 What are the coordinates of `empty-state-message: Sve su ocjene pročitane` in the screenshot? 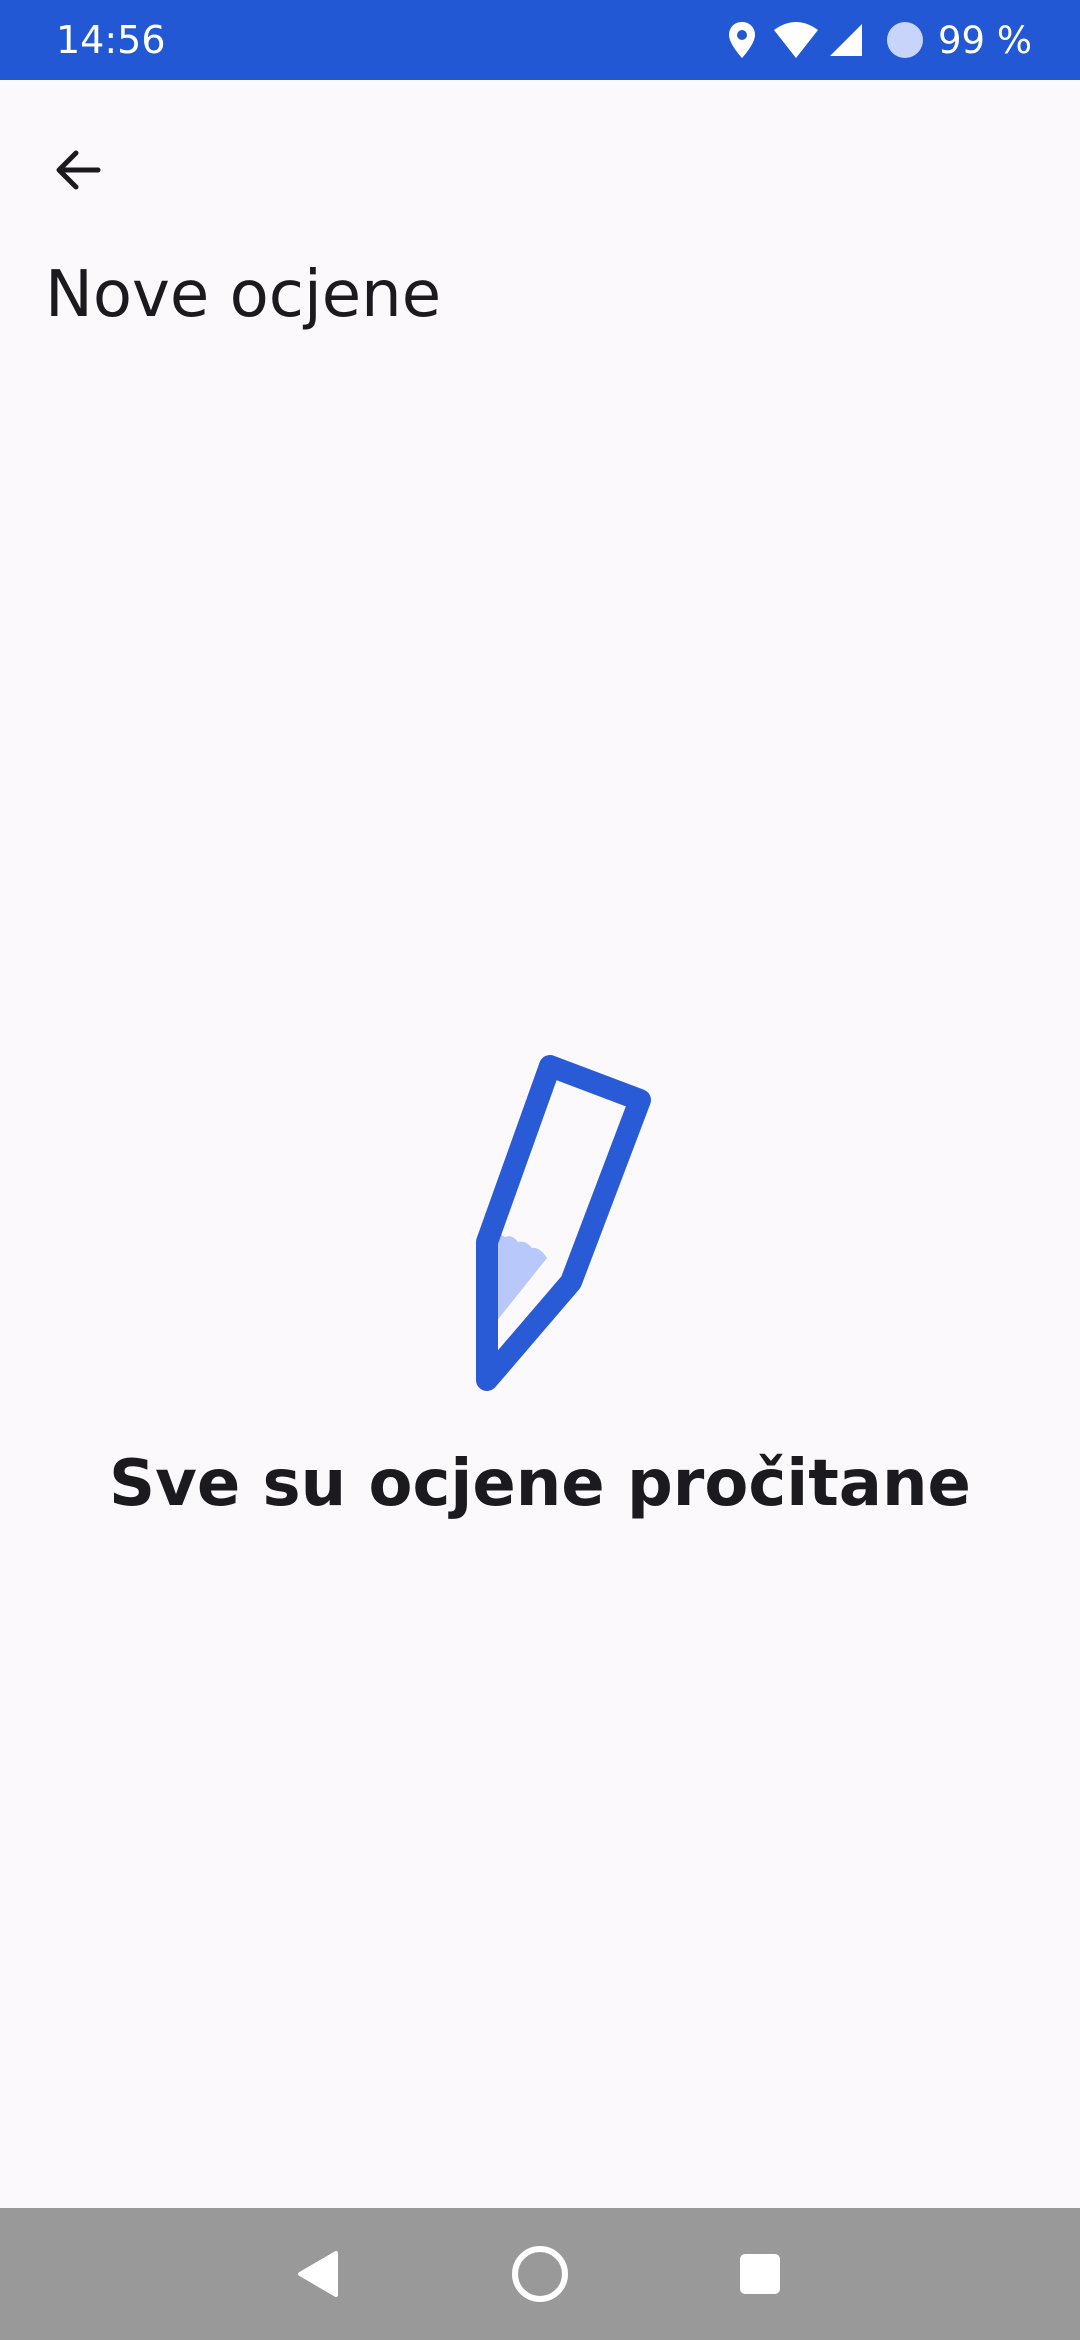 It's located at (540, 1484).